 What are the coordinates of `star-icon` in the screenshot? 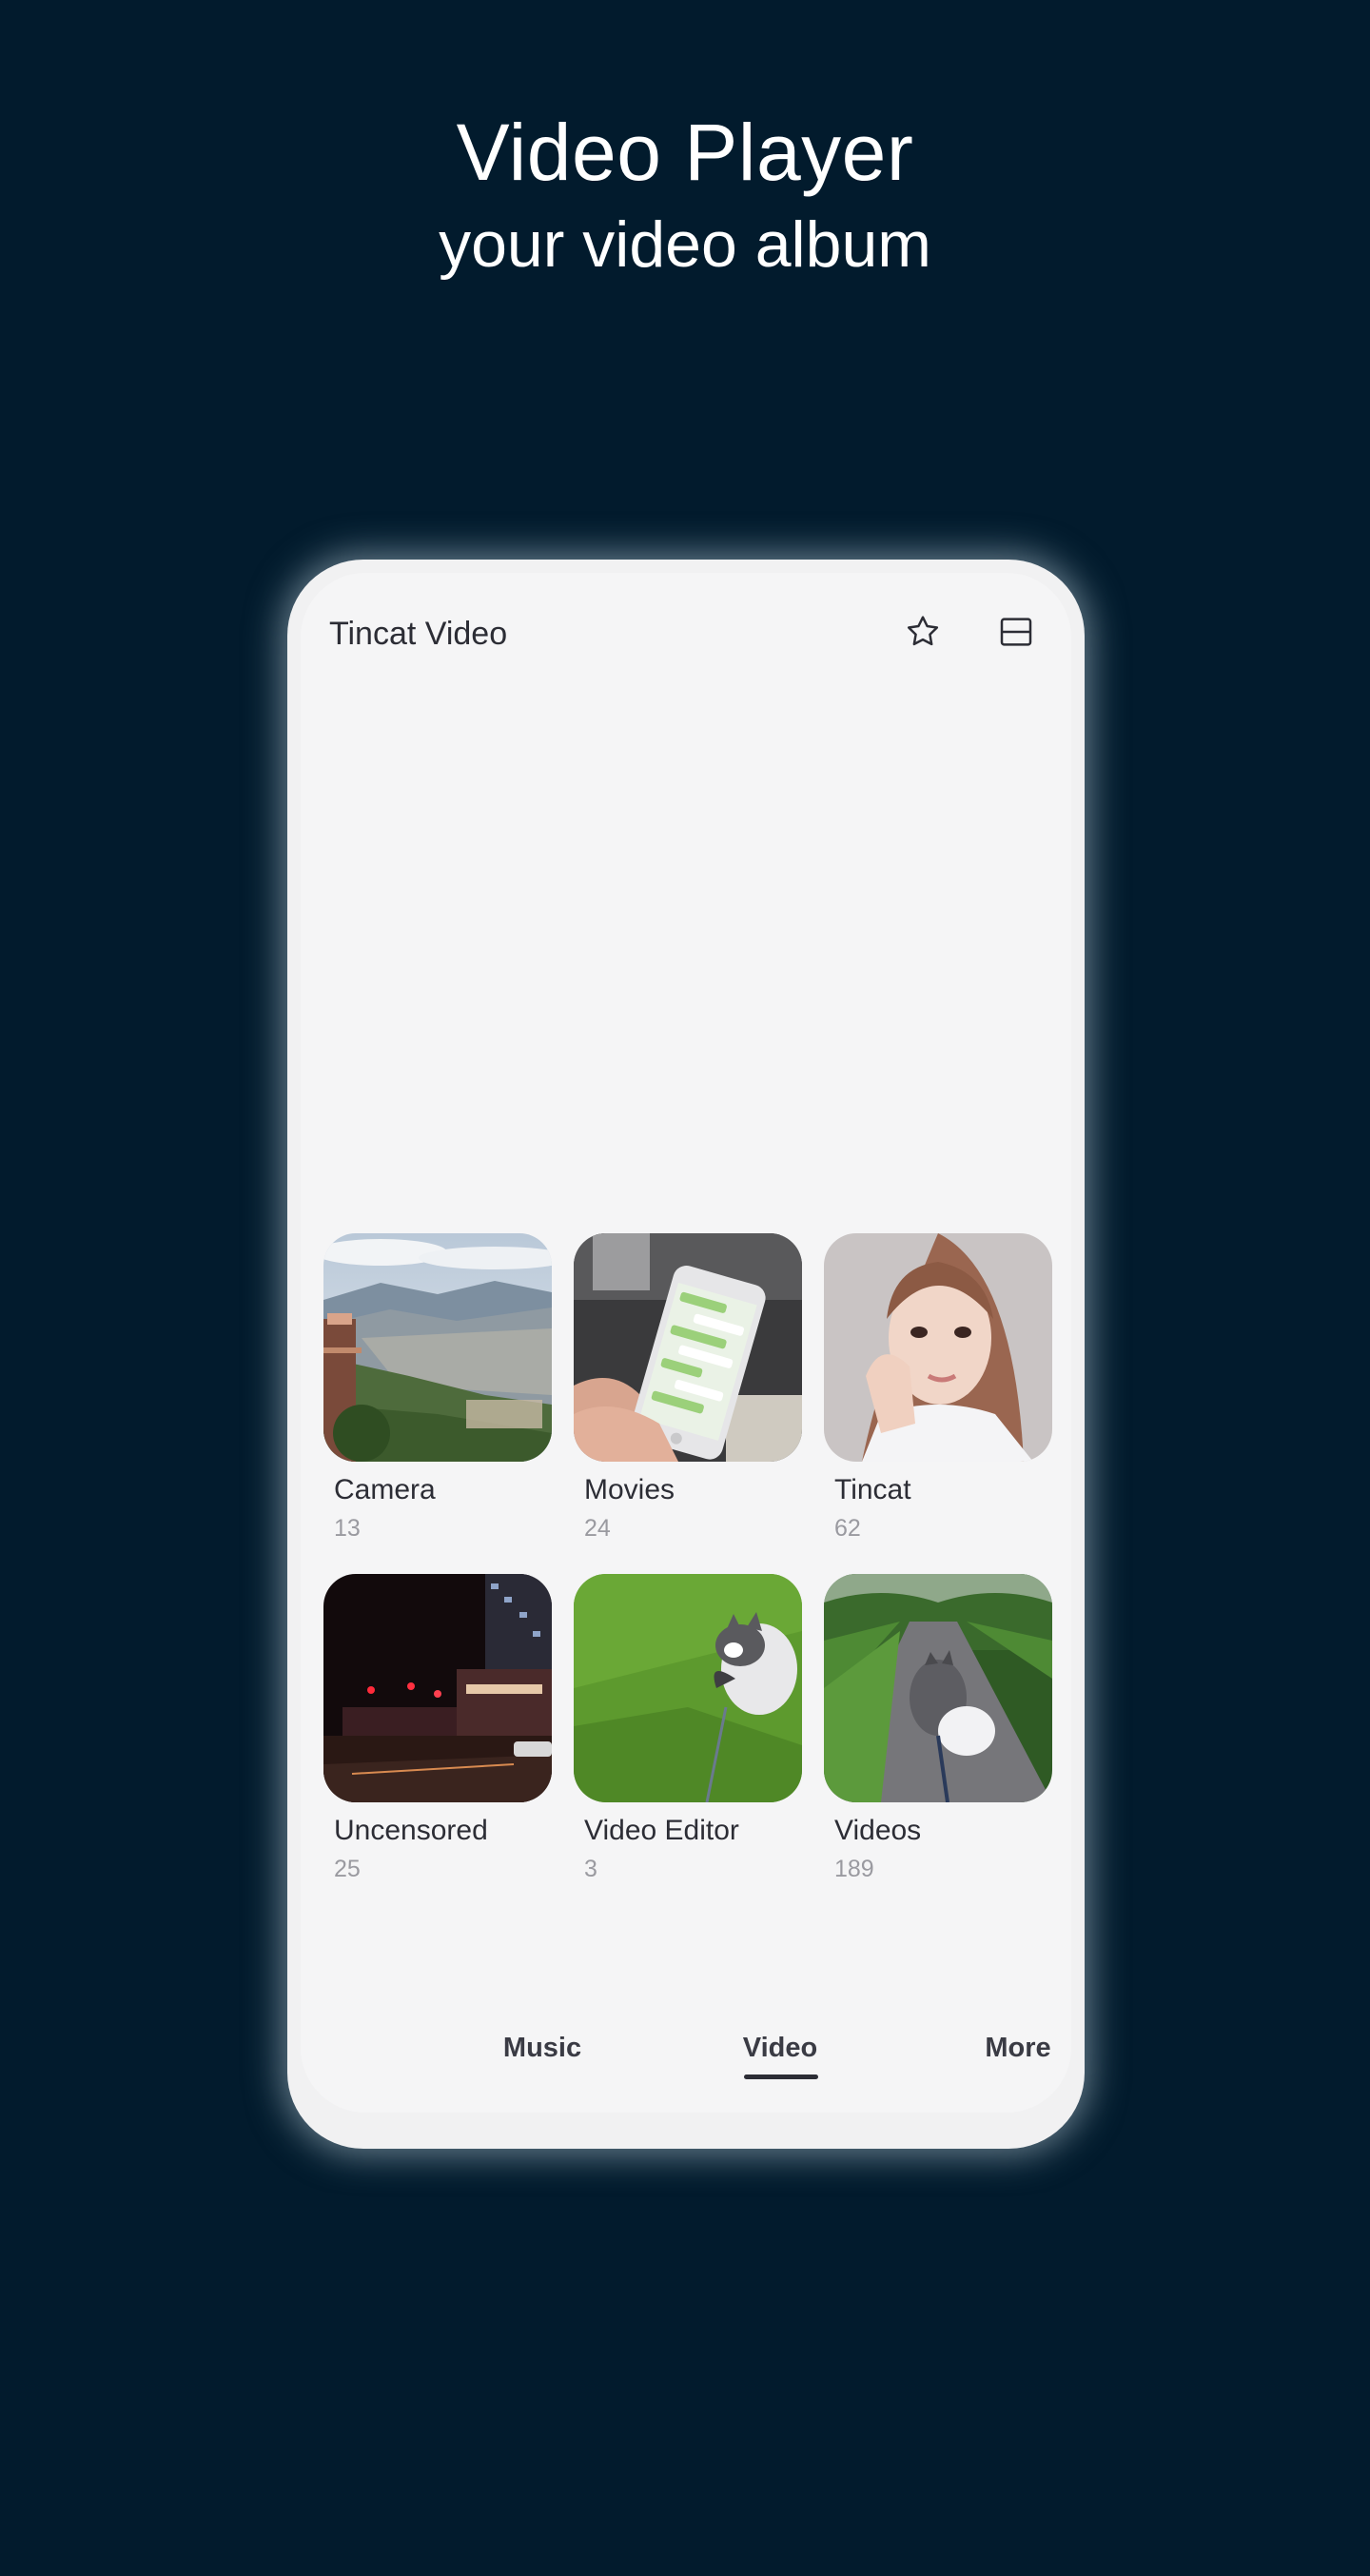 It's located at (923, 631).